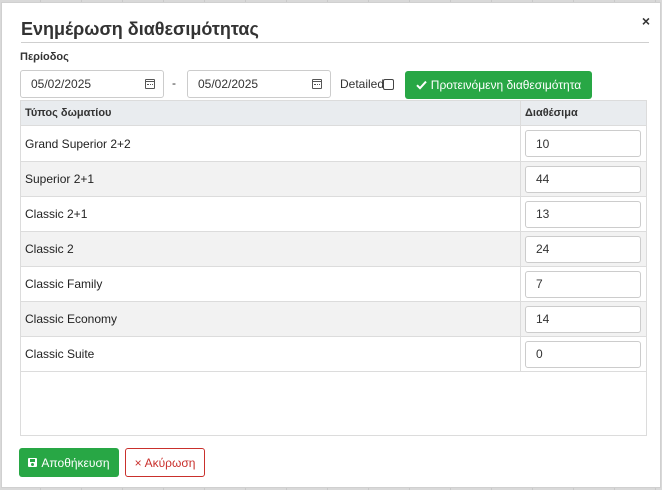  I want to click on available-quantity-input: 10, so click(583, 143).